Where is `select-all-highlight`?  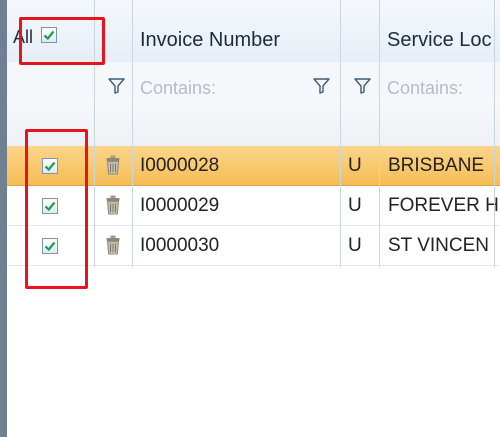
select-all-highlight is located at coordinates (62, 41).